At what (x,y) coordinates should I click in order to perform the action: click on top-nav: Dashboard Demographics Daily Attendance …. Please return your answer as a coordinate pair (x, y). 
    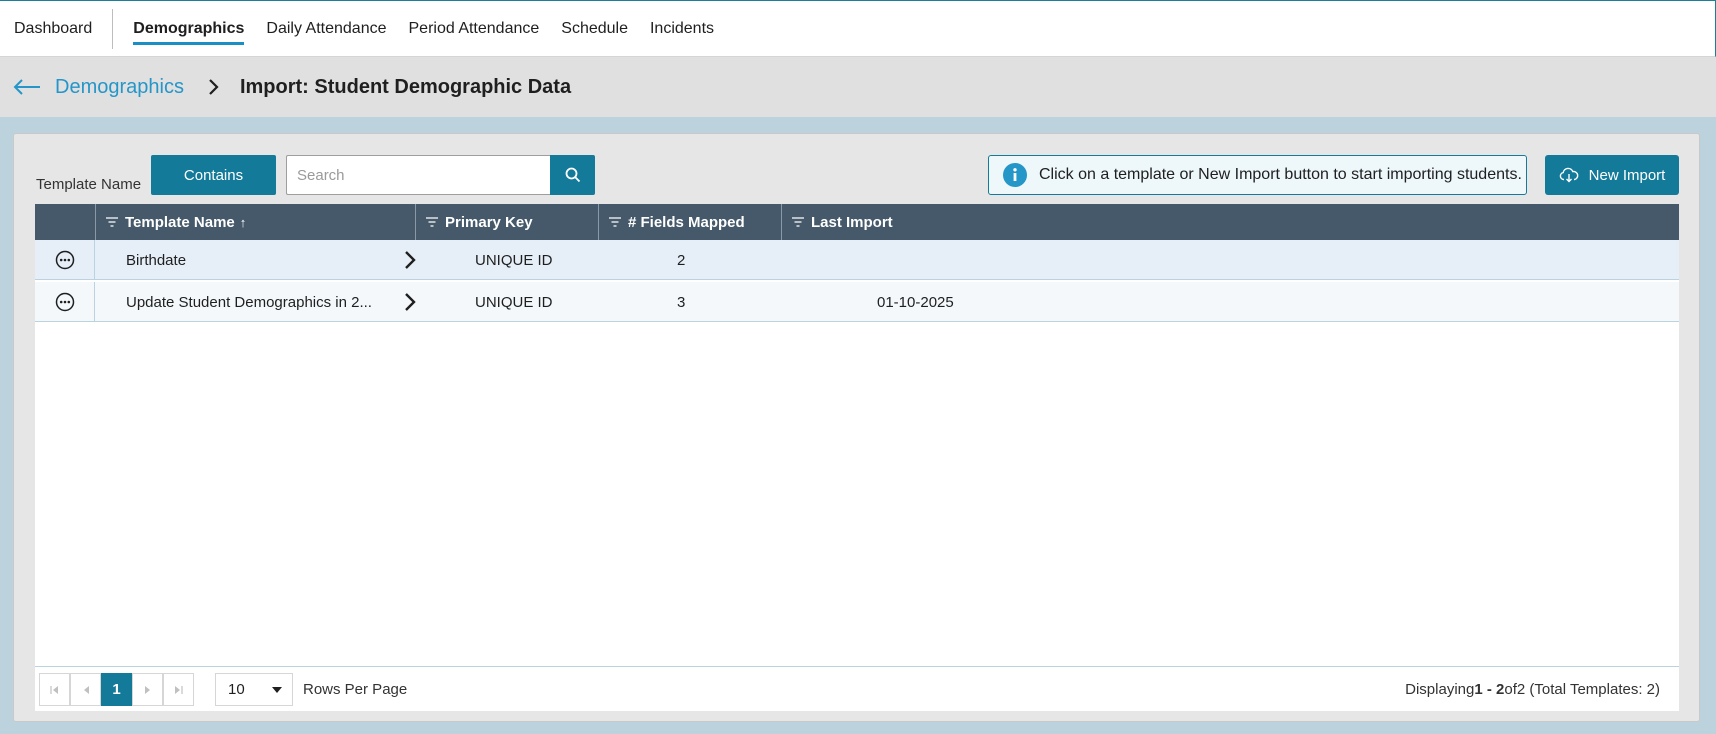
    Looking at the image, I should click on (858, 28).